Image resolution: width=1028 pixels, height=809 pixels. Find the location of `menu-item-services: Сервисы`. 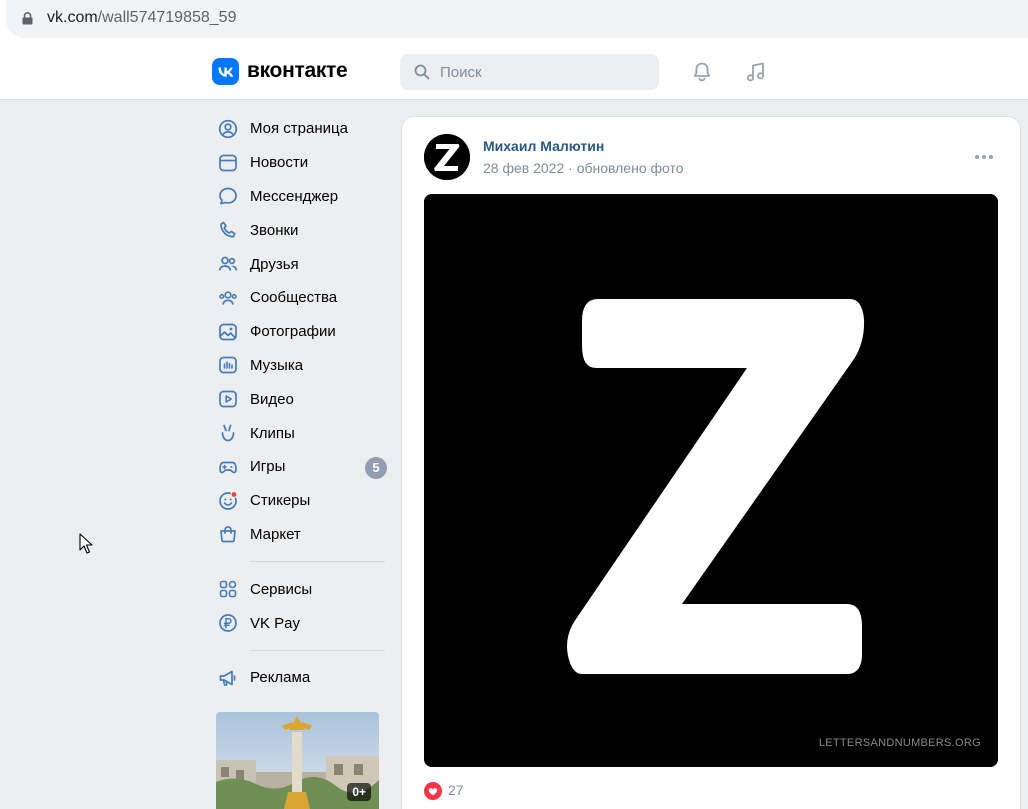

menu-item-services: Сервисы is located at coordinates (301, 589).